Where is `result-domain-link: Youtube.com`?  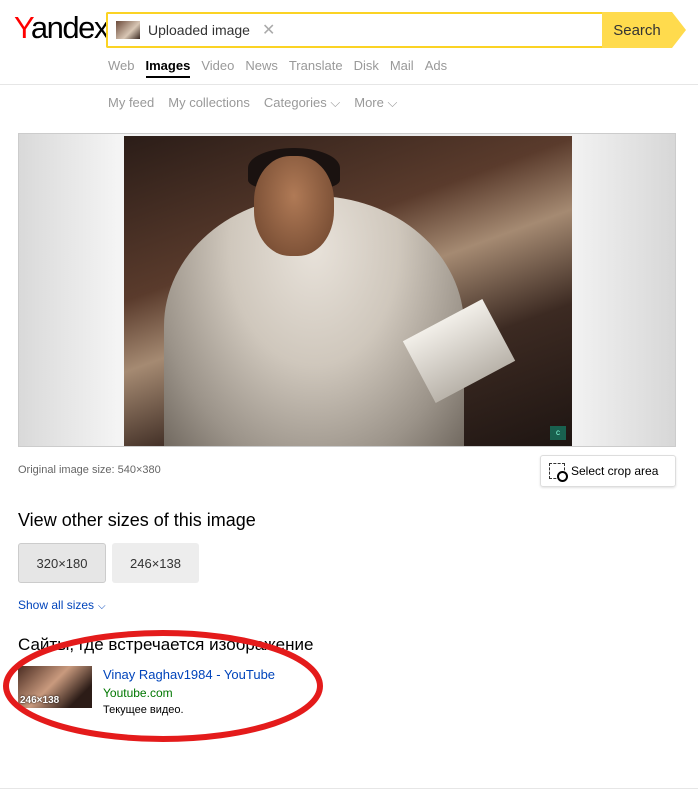 result-domain-link: Youtube.com is located at coordinates (138, 693).